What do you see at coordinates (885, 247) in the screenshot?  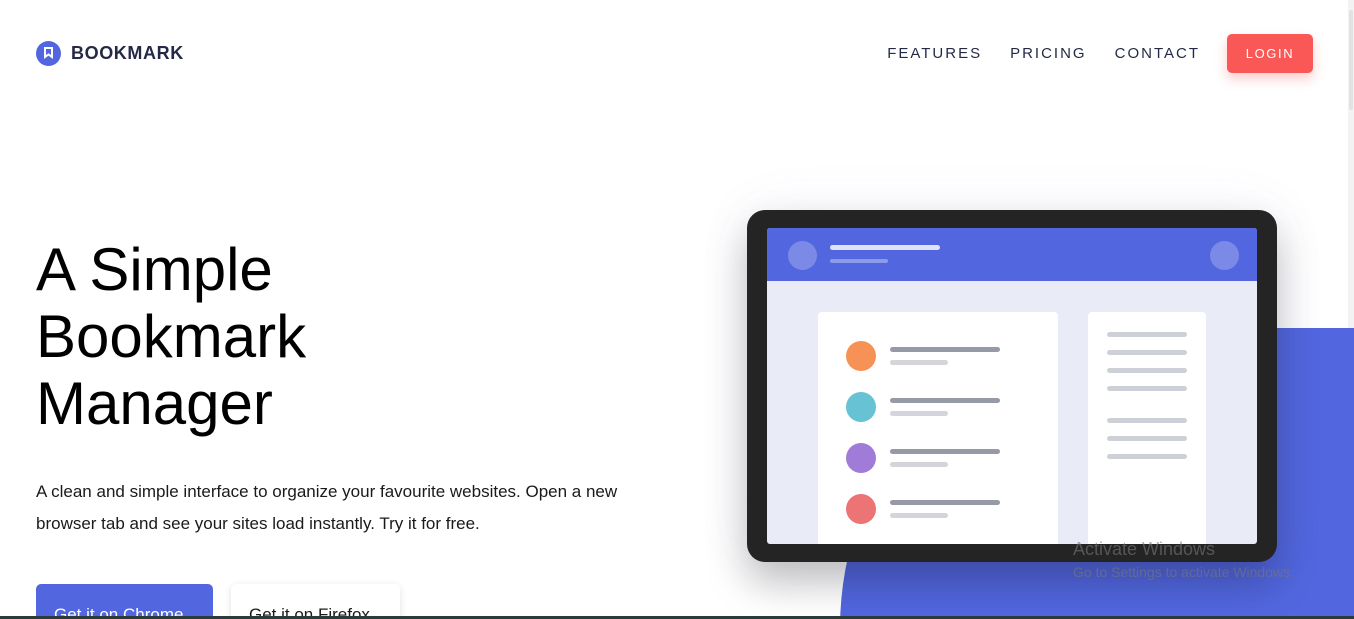 I see `screen-title-line` at bounding box center [885, 247].